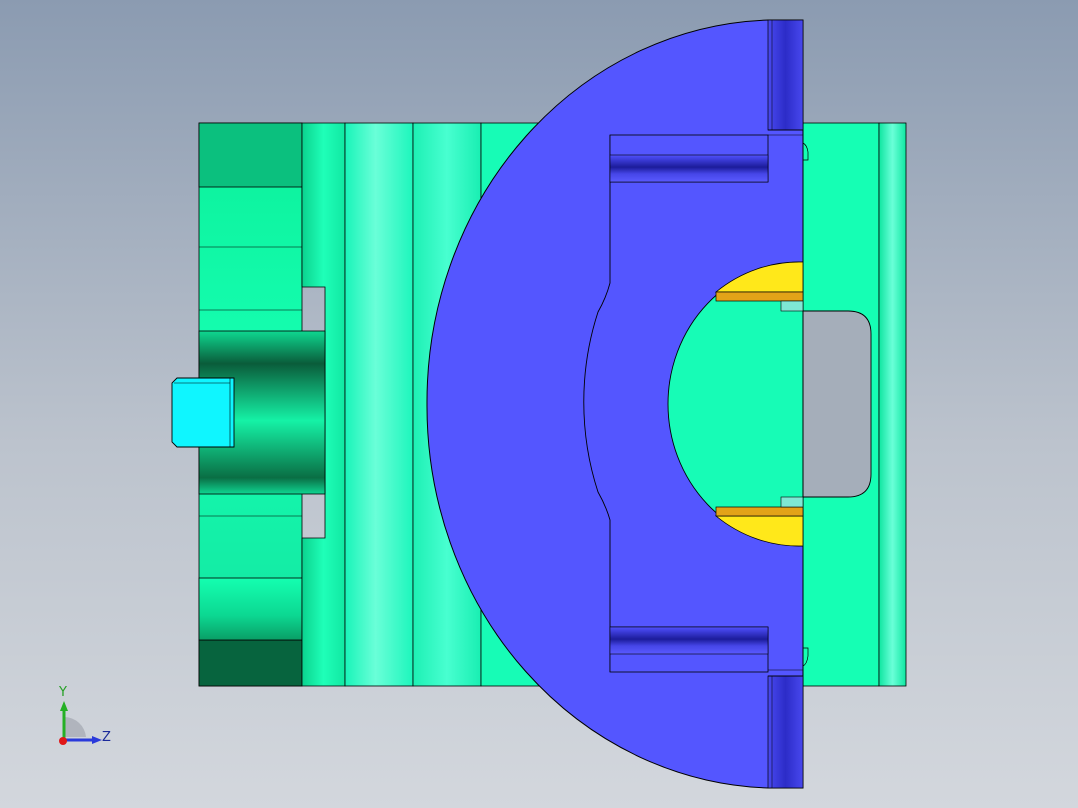 The height and width of the screenshot is (808, 1078). Describe the element at coordinates (87, 720) in the screenshot. I see `orientation-triad: Y Z` at that location.